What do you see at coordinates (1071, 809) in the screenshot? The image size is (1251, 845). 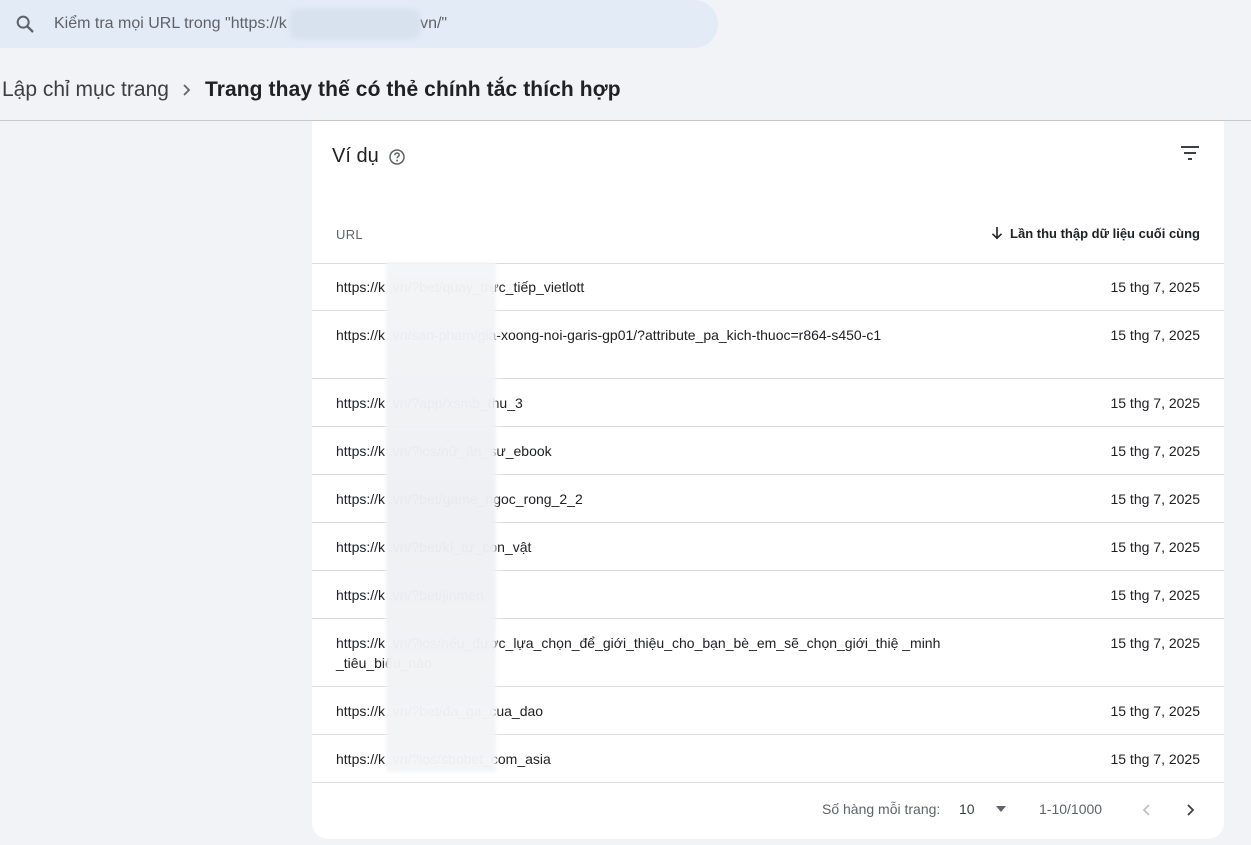 I see `page-range: 1-10/1000` at bounding box center [1071, 809].